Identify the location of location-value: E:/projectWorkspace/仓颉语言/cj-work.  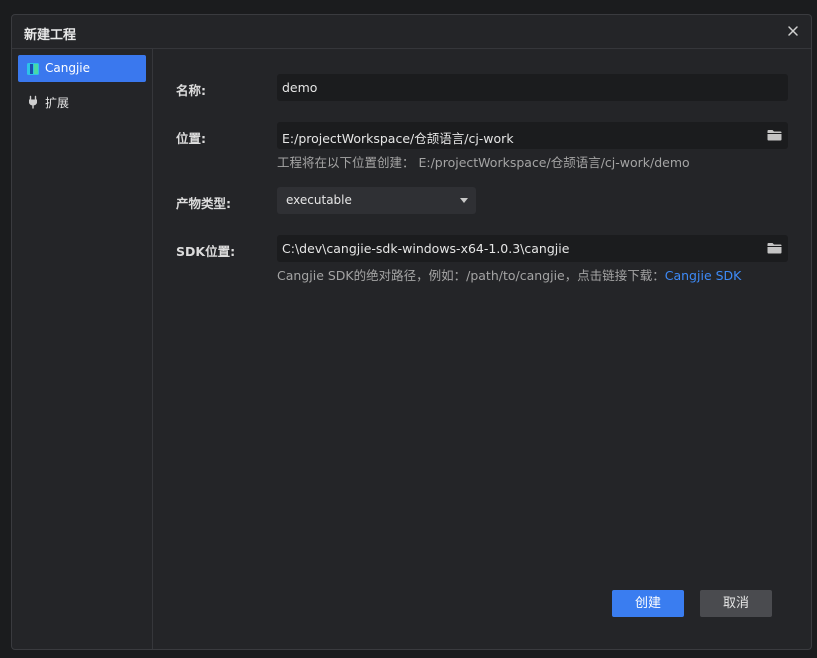
(398, 138).